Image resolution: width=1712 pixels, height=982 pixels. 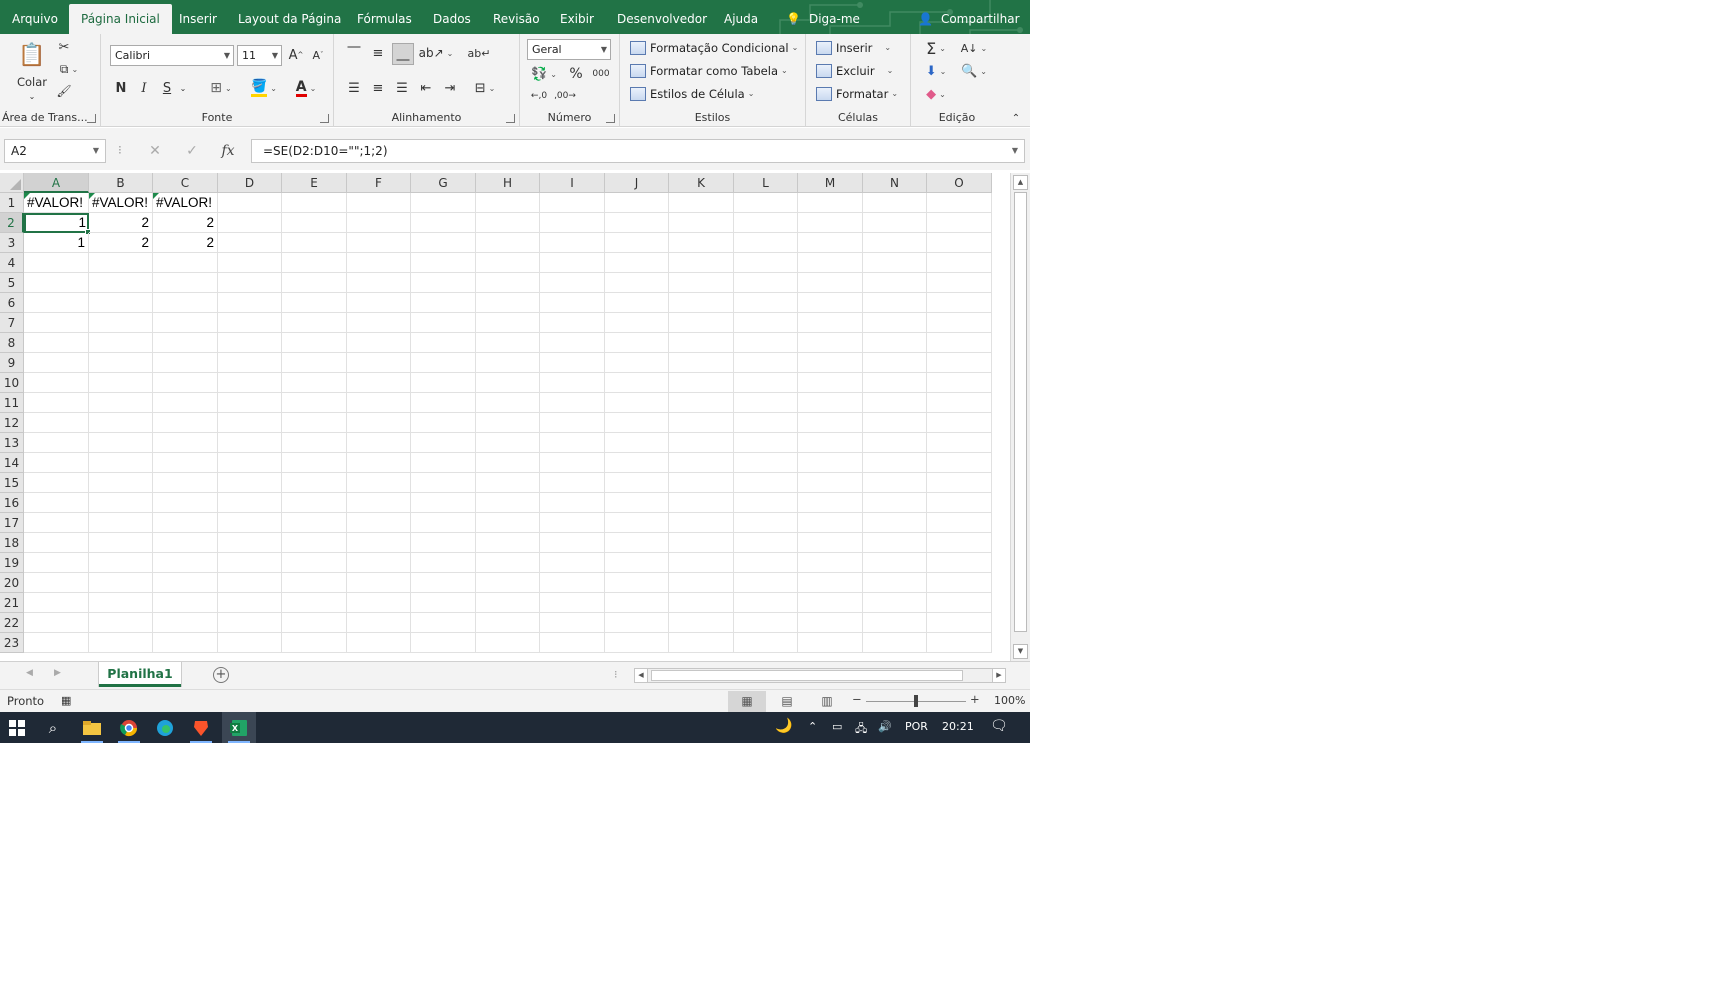 I want to click on select-all-button, so click(x=12, y=183).